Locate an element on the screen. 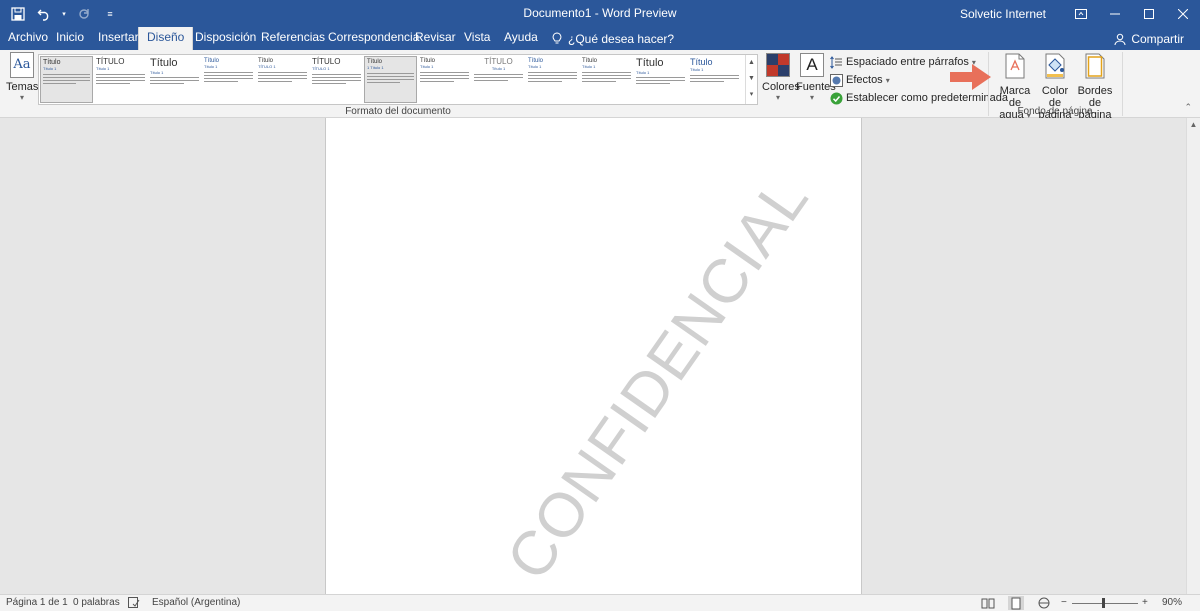 The image size is (1200, 611). fonts-label: Fuentes is located at coordinates (816, 87).